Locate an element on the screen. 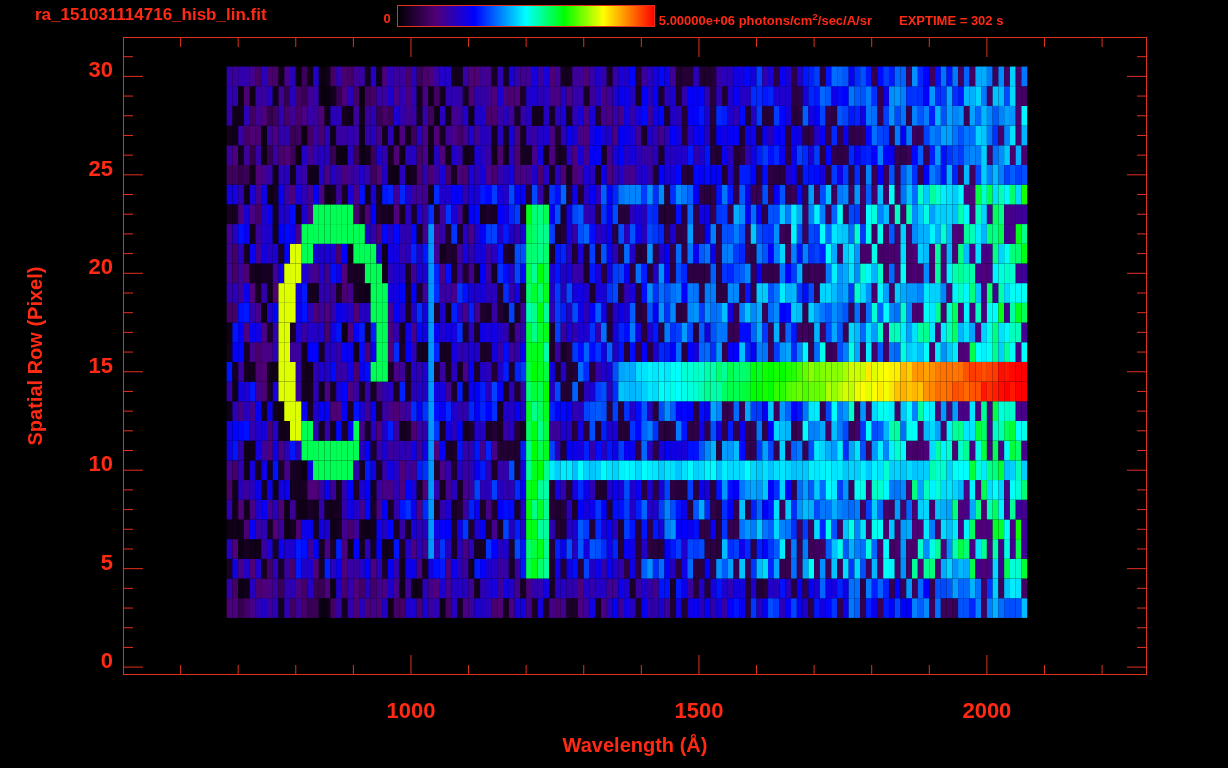  x-axis-label: Wavelength (Å) is located at coordinates (635, 745).